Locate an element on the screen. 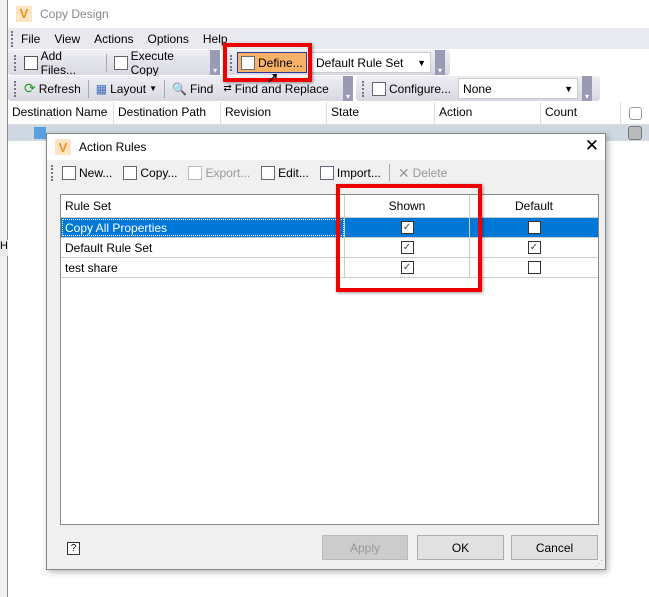  replace-icon: ⇄ is located at coordinates (227, 88).